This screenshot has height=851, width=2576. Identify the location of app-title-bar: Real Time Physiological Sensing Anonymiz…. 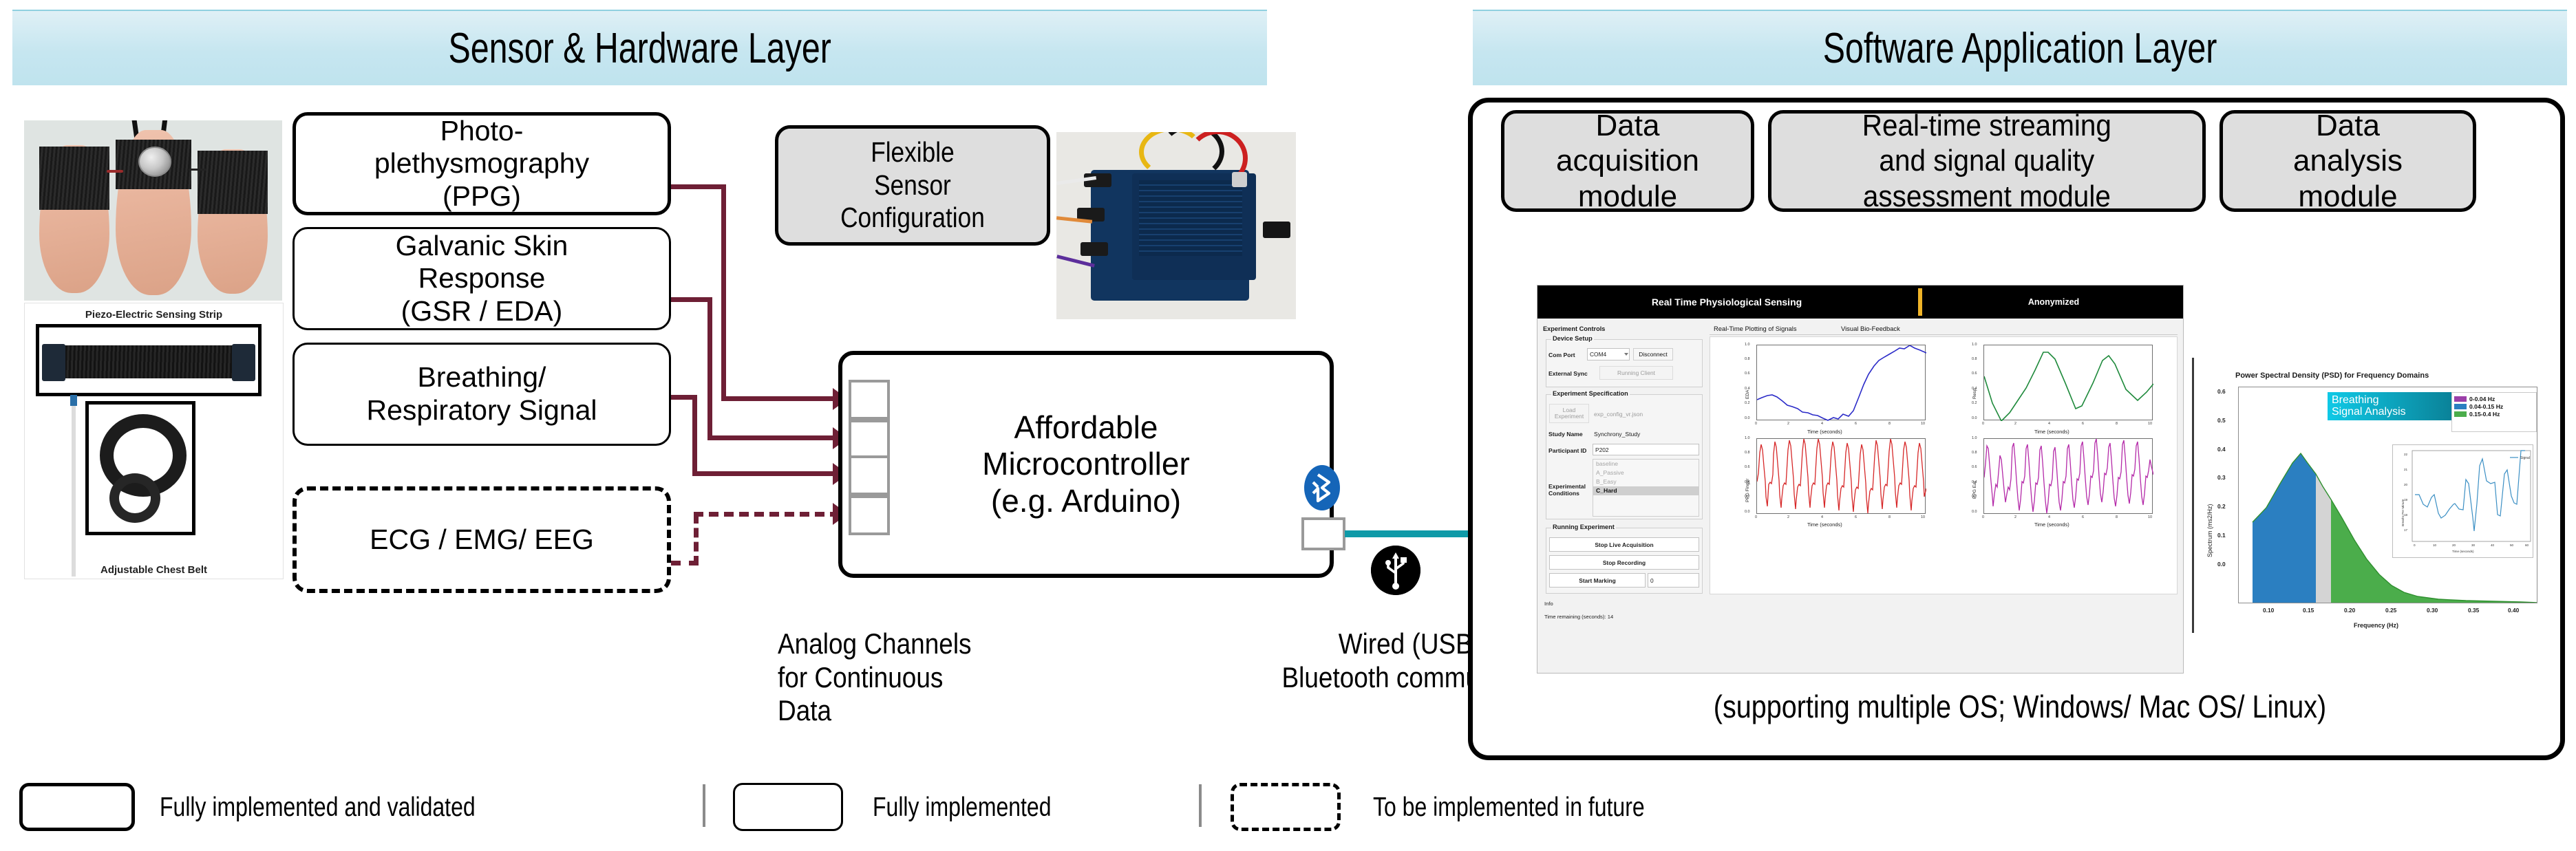
(1860, 303).